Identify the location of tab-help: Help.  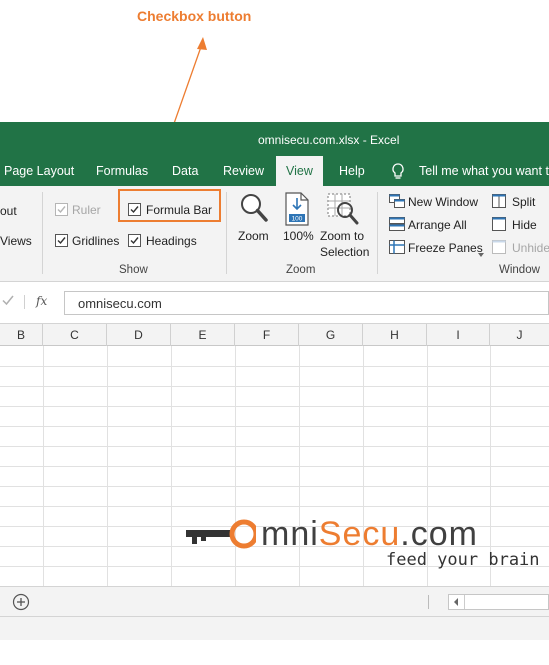
(352, 171).